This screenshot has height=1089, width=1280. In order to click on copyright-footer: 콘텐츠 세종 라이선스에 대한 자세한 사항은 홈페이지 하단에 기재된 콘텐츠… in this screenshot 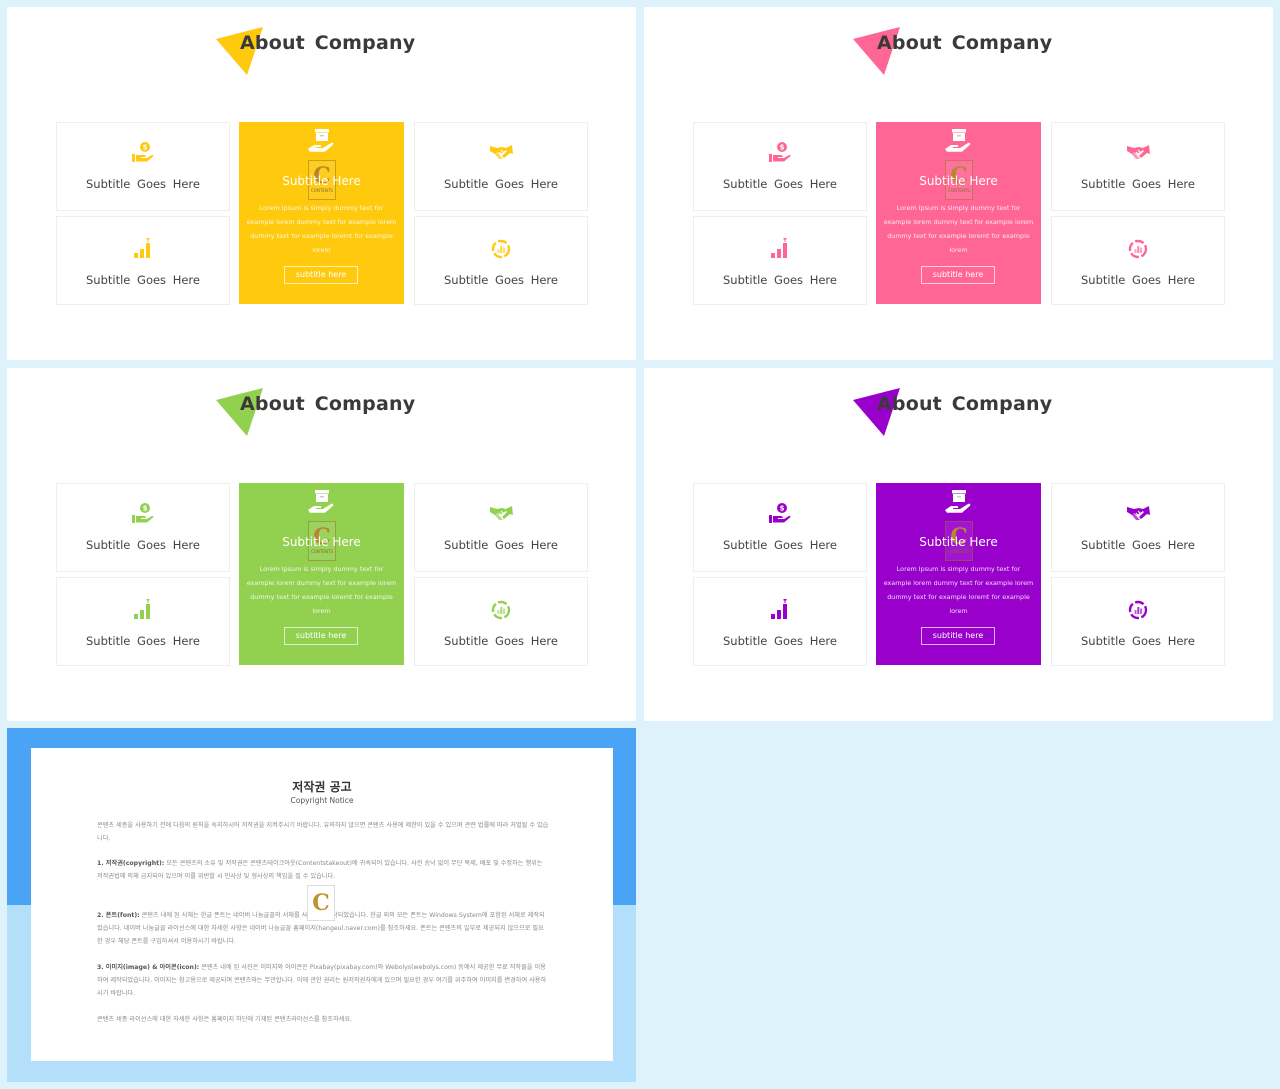, I will do `click(225, 1019)`.